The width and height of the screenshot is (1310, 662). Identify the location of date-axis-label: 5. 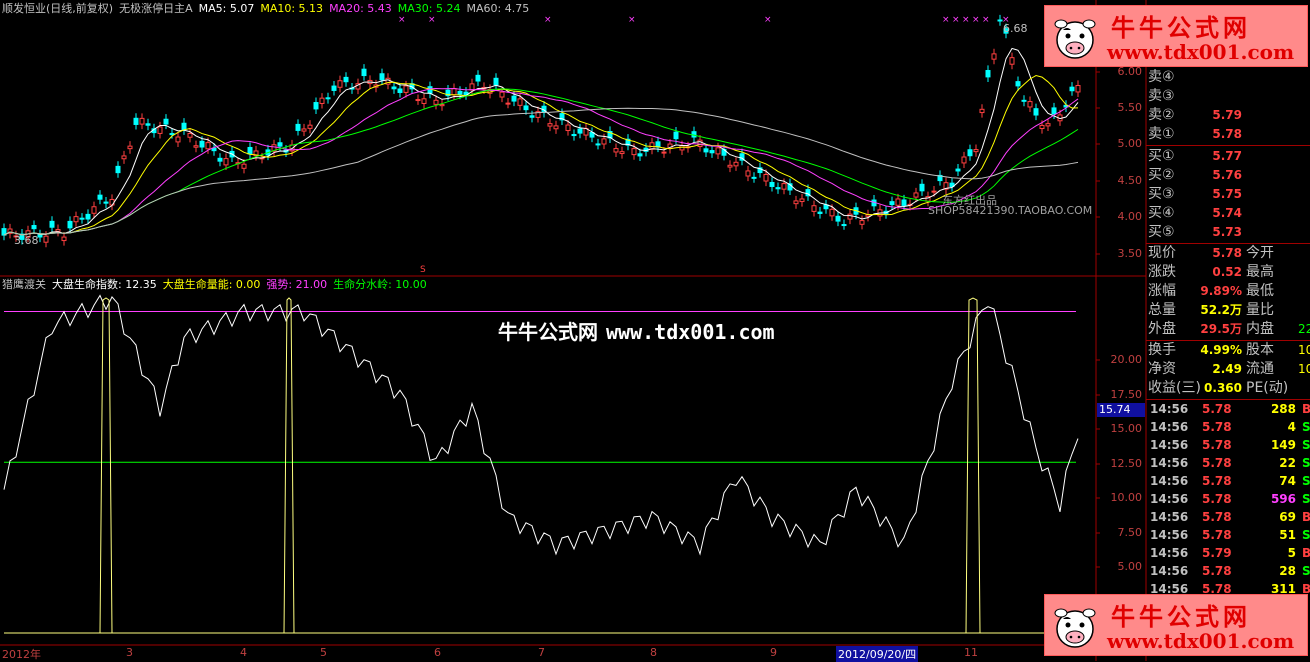
(323, 652).